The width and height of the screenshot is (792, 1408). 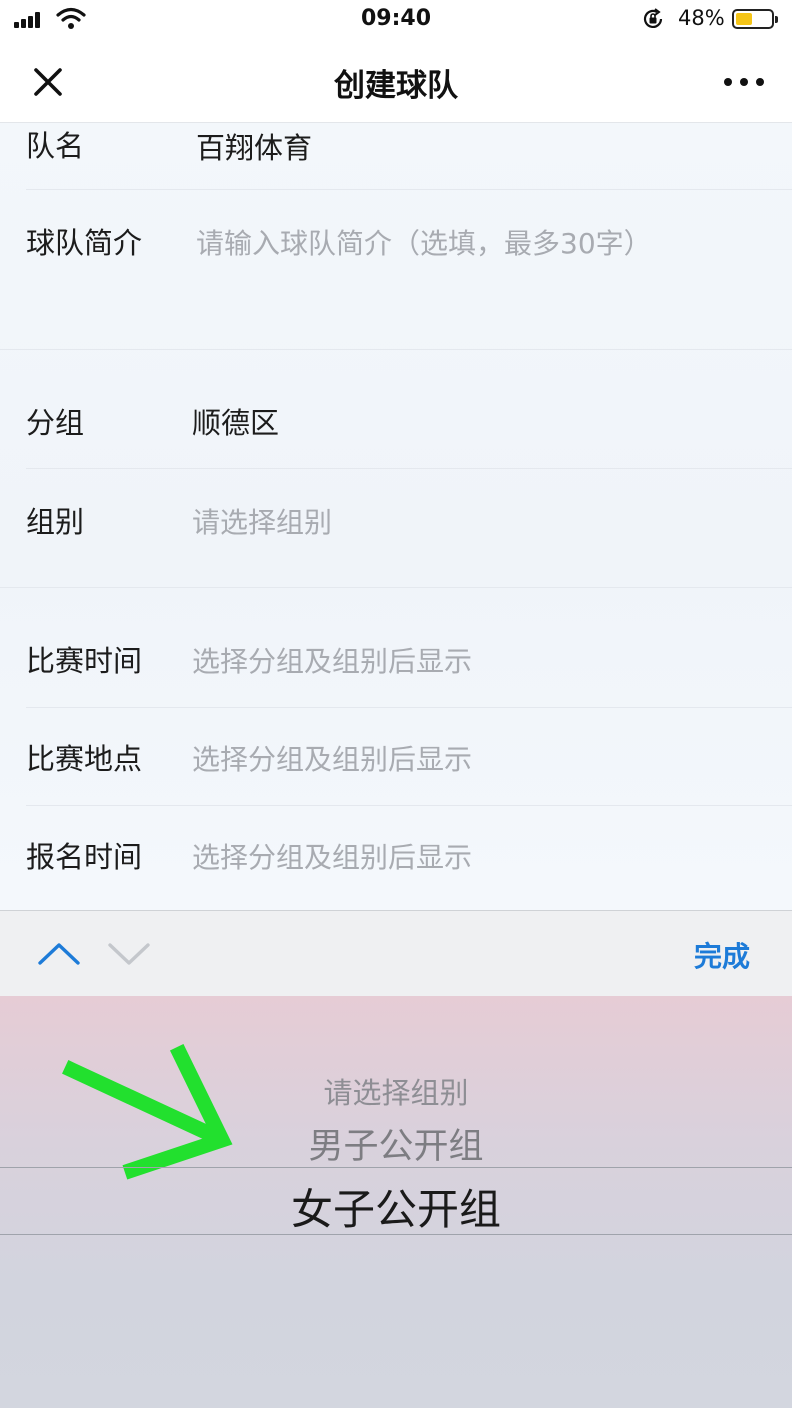 I want to click on picker-option: 男子公开组, so click(x=396, y=1143).